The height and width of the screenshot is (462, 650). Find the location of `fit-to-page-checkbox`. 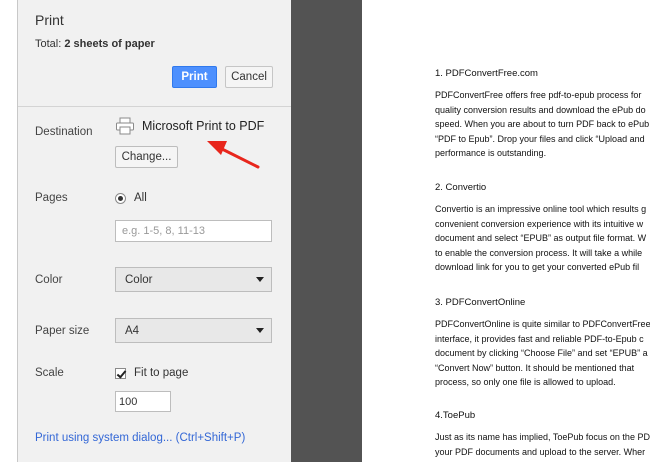

fit-to-page-checkbox is located at coordinates (120, 373).